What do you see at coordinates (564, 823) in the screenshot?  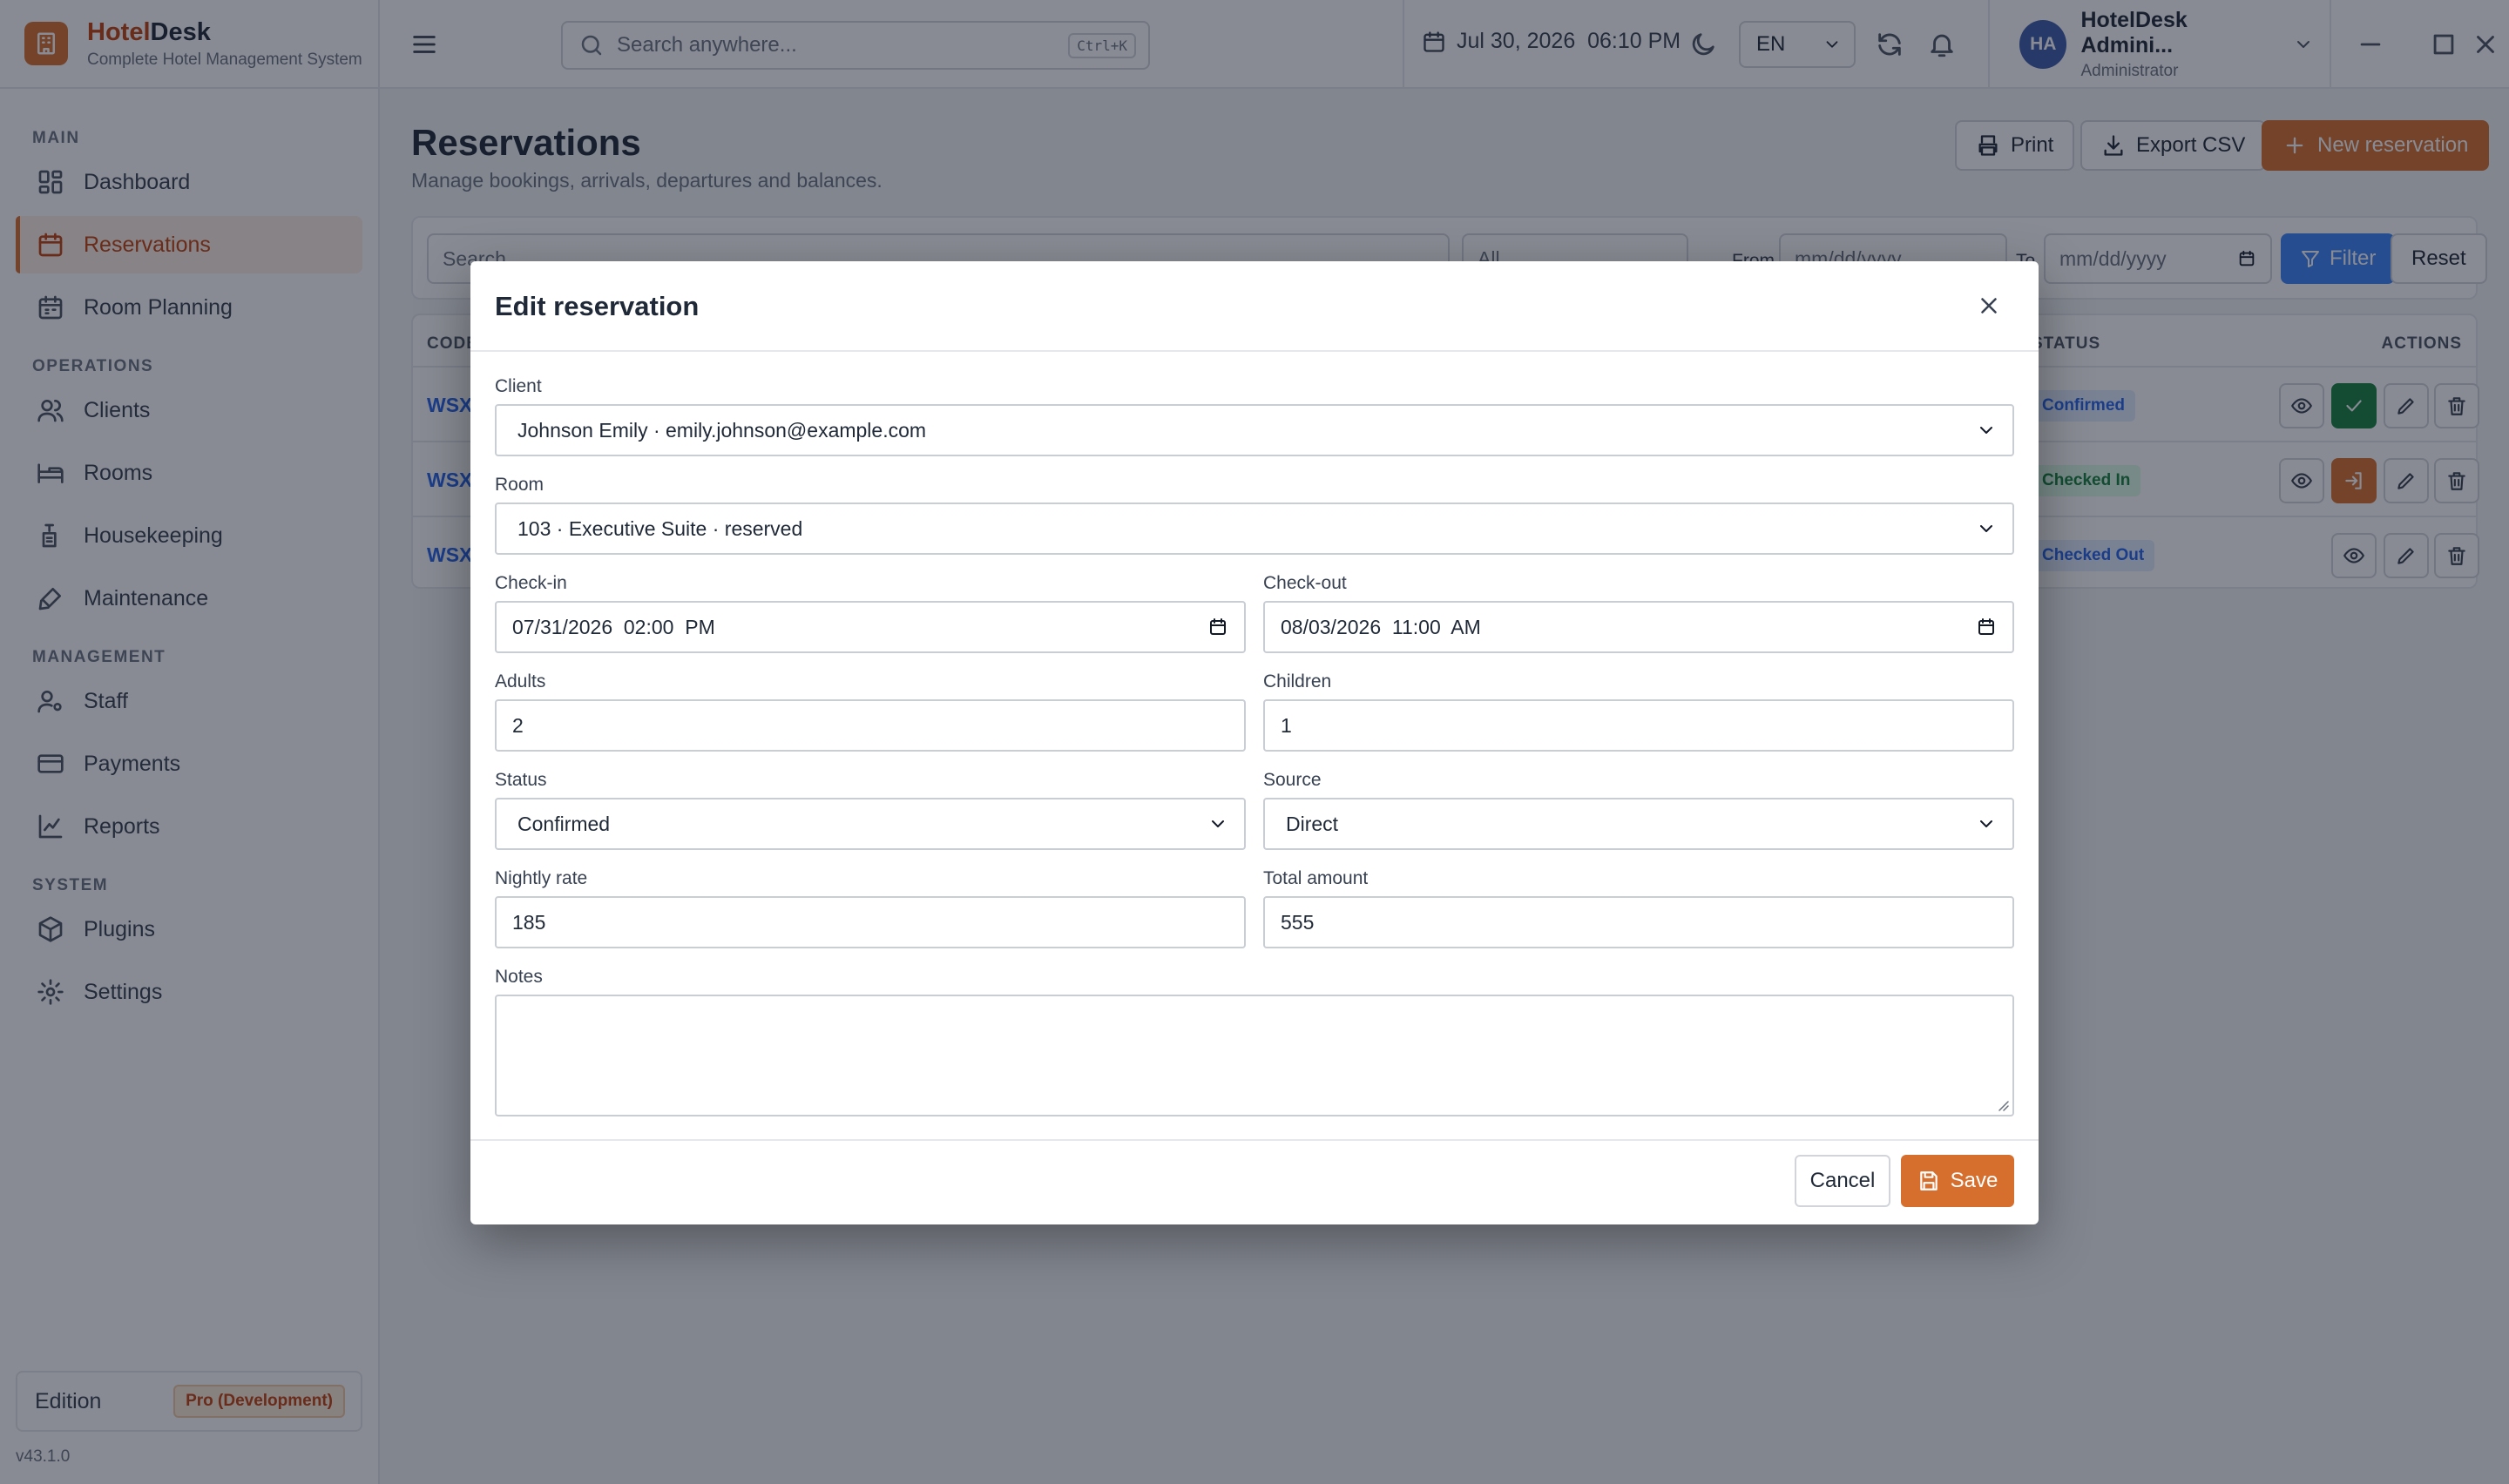 I see `status-value: Confirmed` at bounding box center [564, 823].